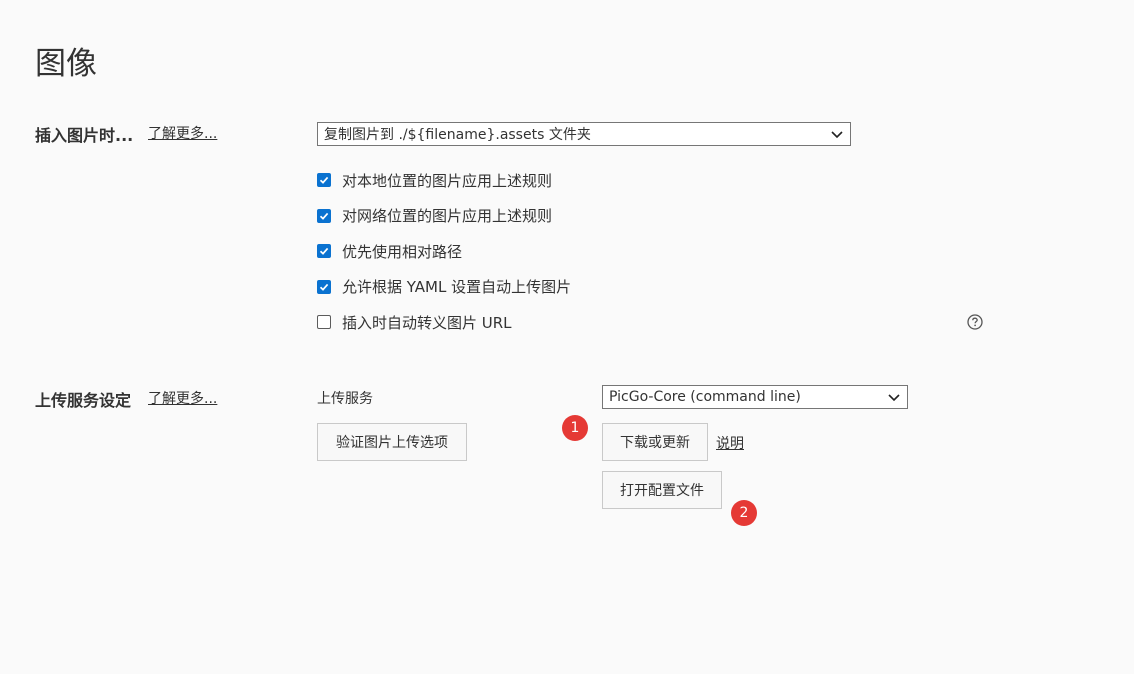  I want to click on insert-action-select-value: 复制图片到 ./${filename}.assets 文件夹, so click(457, 135).